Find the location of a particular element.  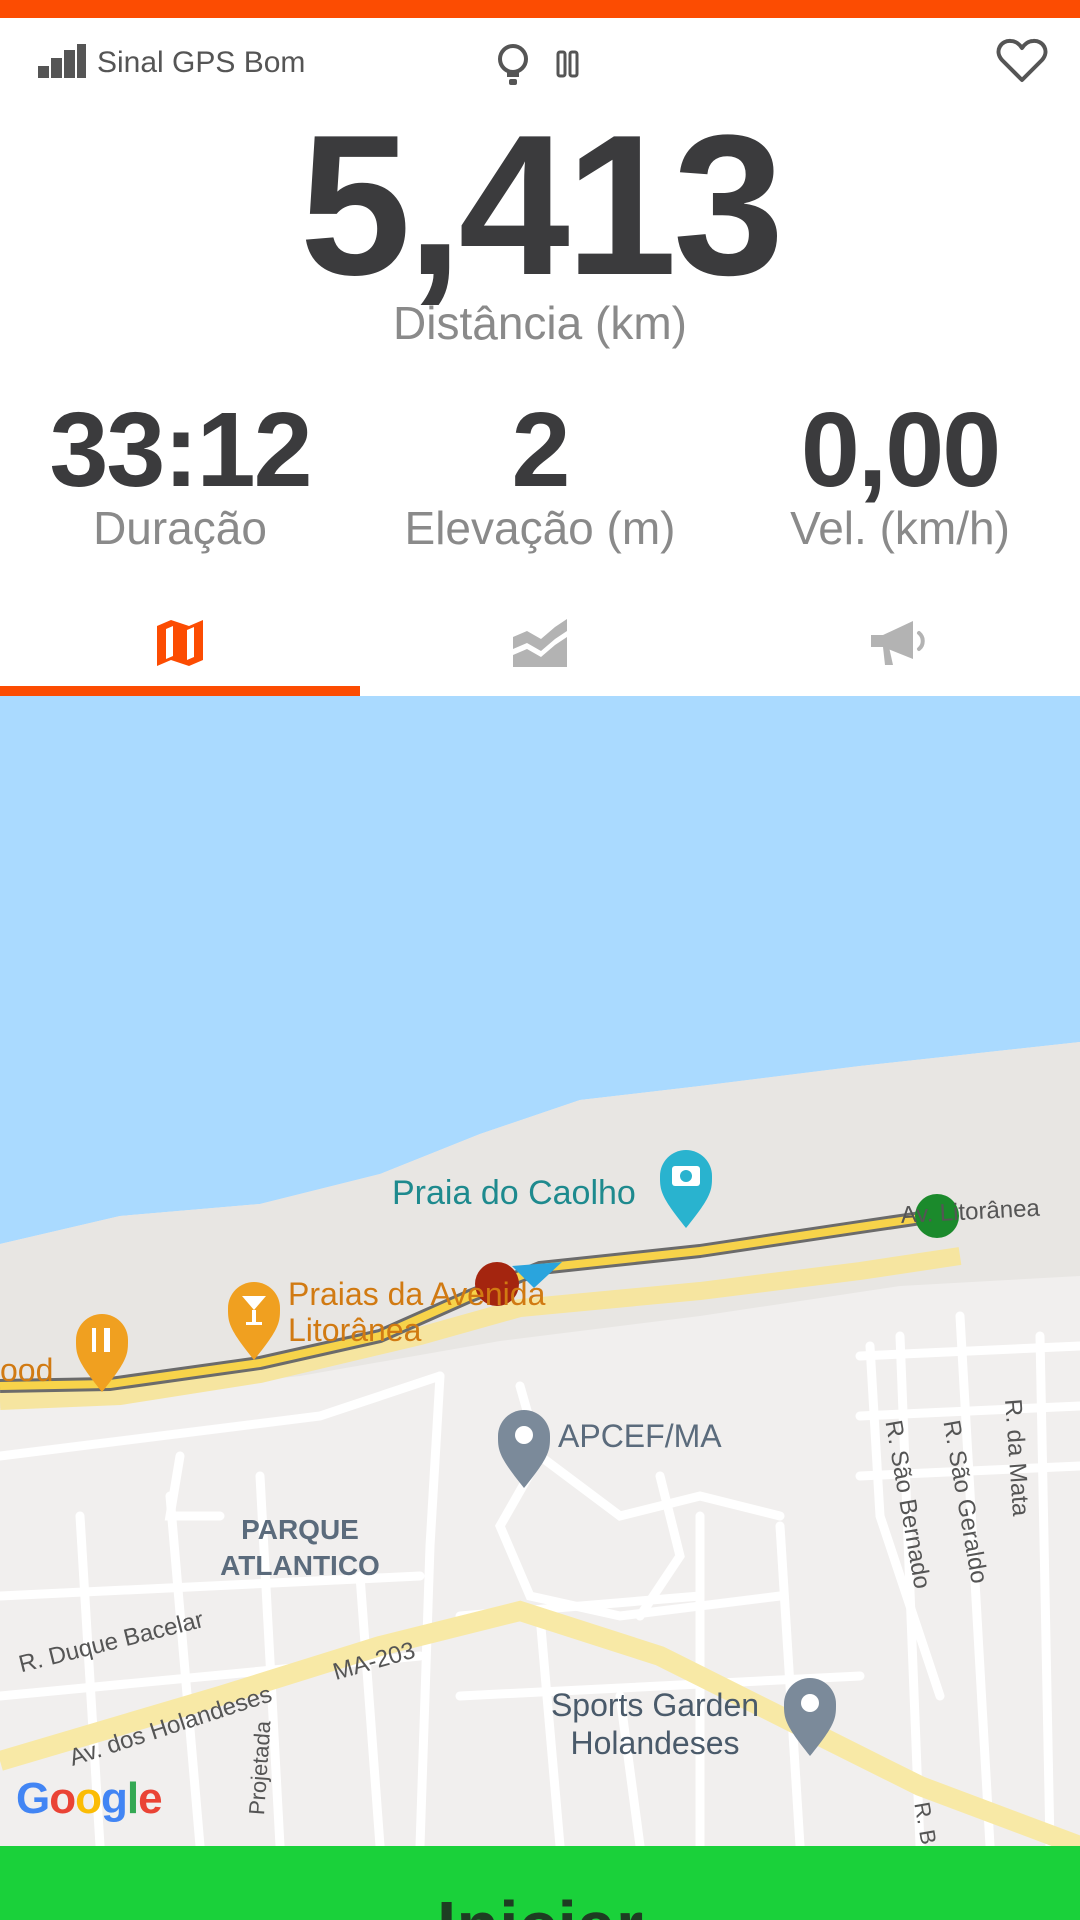

area-chart-icon is located at coordinates (540, 643).